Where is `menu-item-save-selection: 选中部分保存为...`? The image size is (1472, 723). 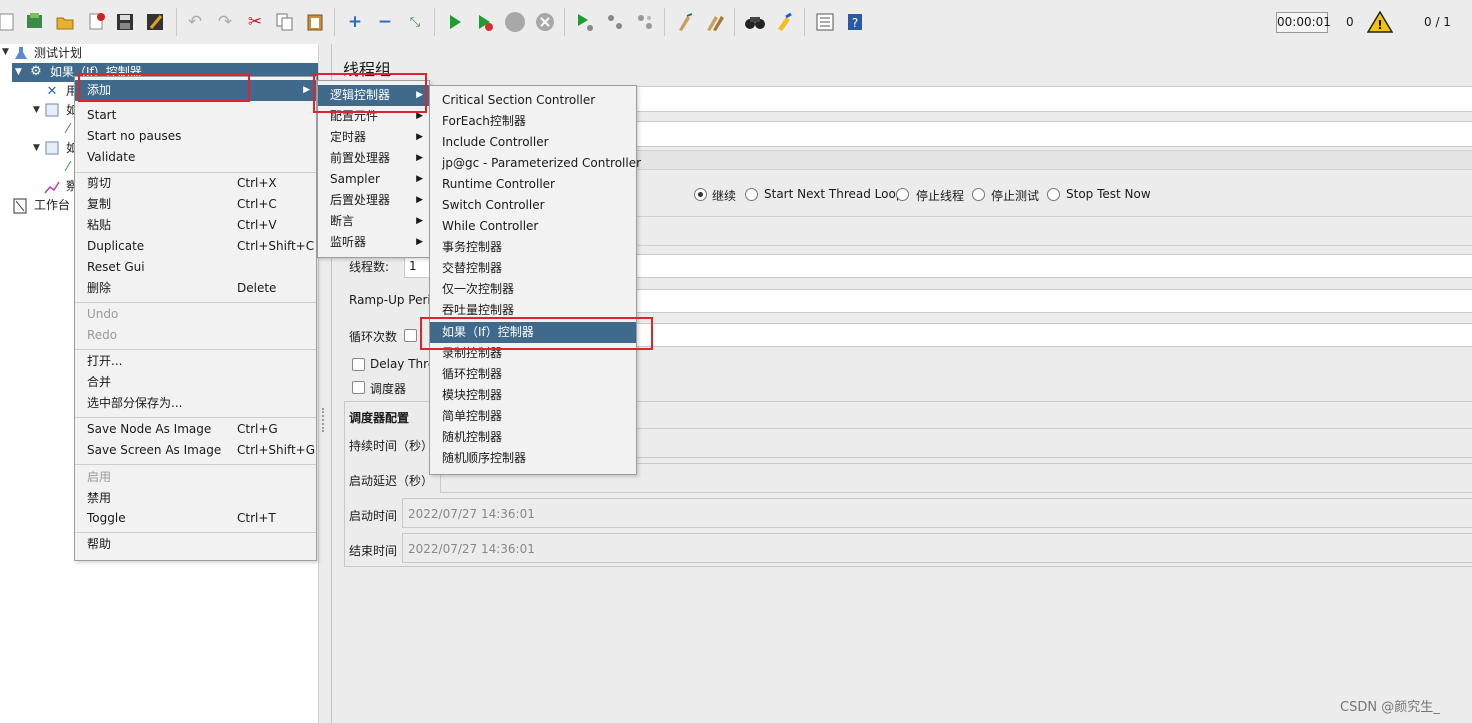
menu-item-save-selection: 选中部分保存为... is located at coordinates (195, 403).